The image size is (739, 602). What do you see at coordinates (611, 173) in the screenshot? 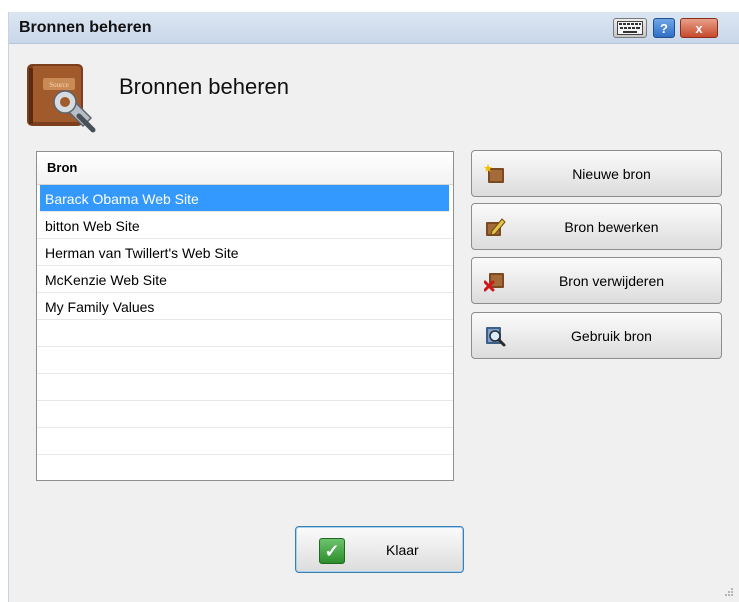
I see `new-source-label: Nieuwe bron` at bounding box center [611, 173].